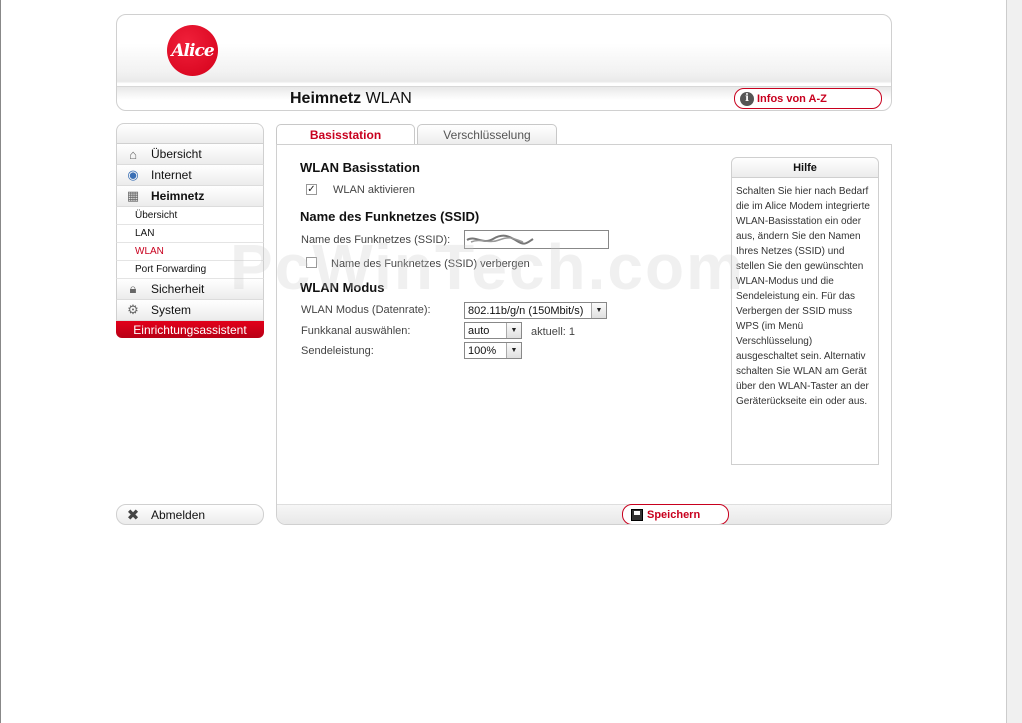 This screenshot has width=1022, height=723. What do you see at coordinates (388, 98) in the screenshot?
I see `page-title-page: WLAN` at bounding box center [388, 98].